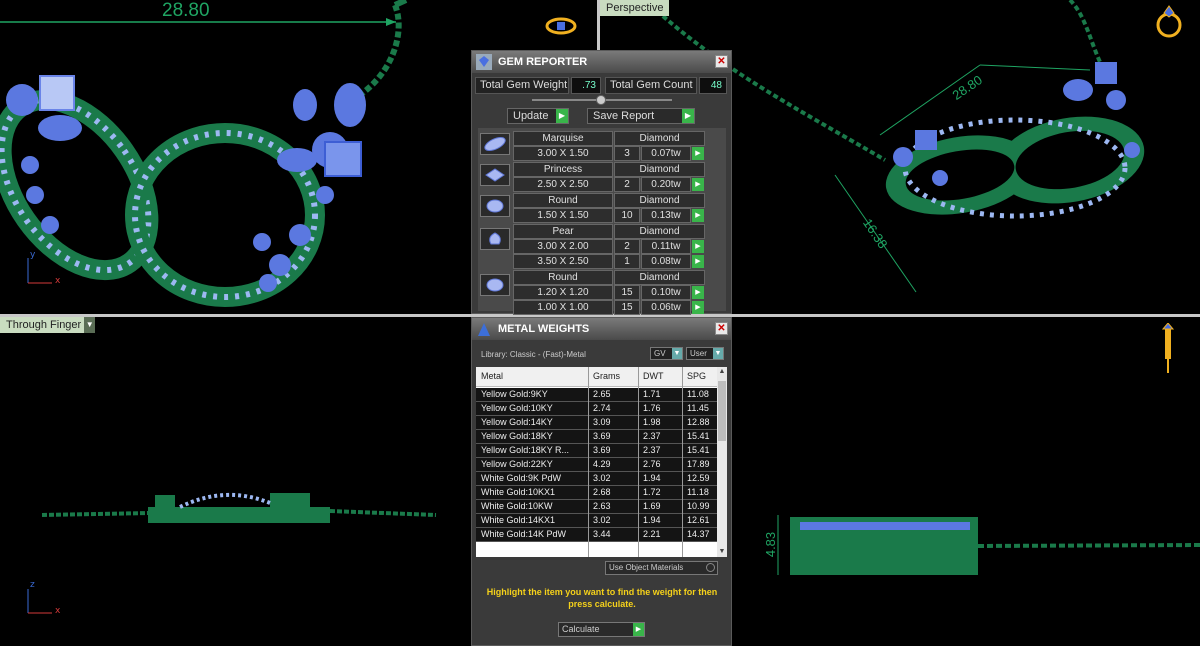  I want to click on top-dimension-label: 28.80, so click(186, 10).